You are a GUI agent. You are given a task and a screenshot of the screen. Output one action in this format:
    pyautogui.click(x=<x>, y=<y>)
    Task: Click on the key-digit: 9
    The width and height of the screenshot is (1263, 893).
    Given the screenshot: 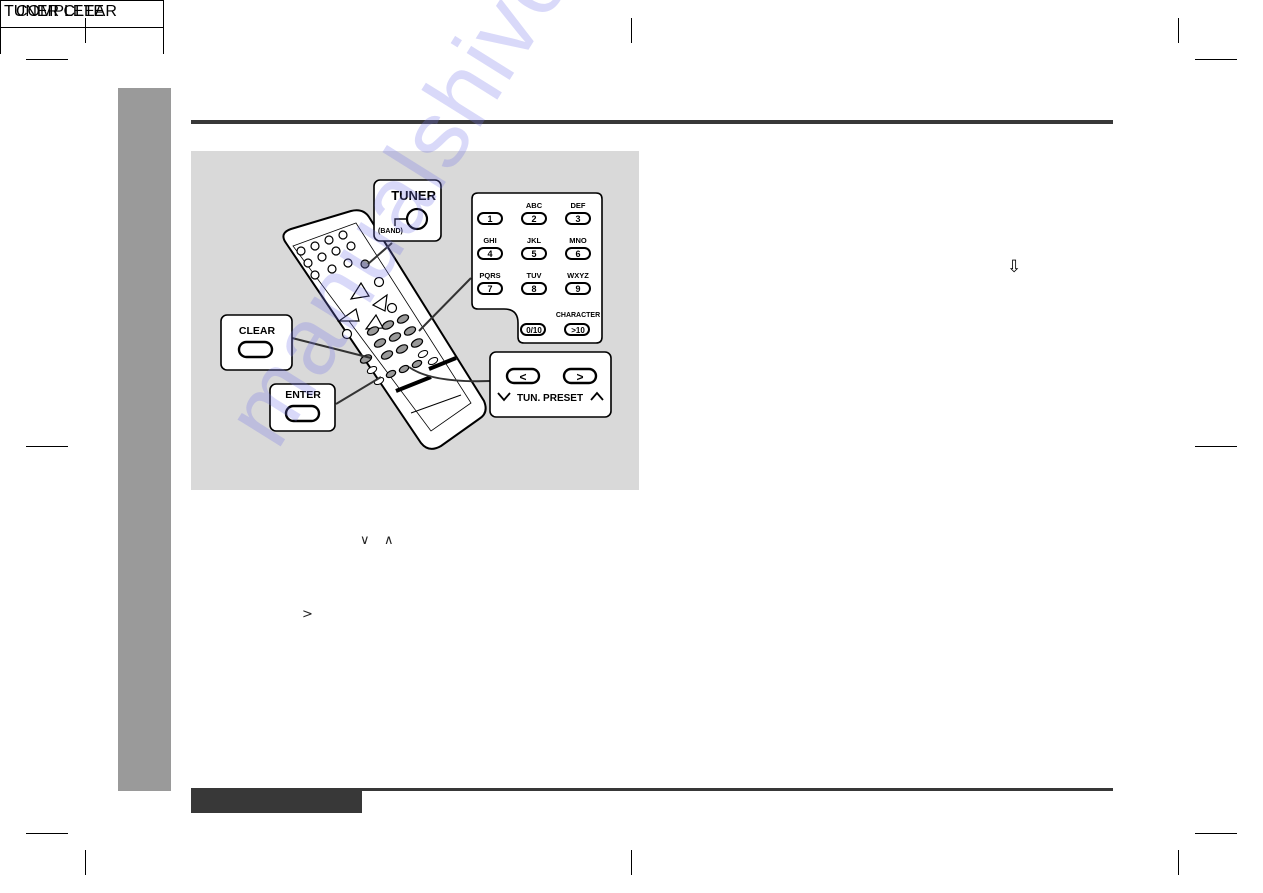 What is the action you would take?
    pyautogui.click(x=577, y=289)
    